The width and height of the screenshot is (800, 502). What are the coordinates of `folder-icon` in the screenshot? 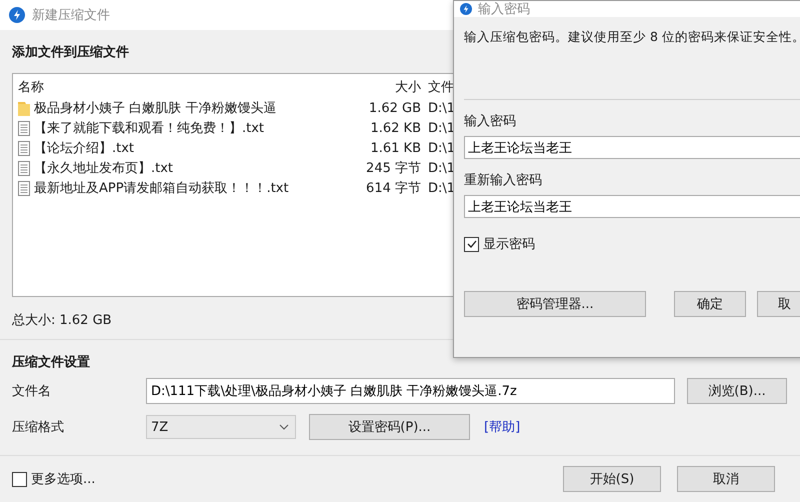 It's located at (24, 108).